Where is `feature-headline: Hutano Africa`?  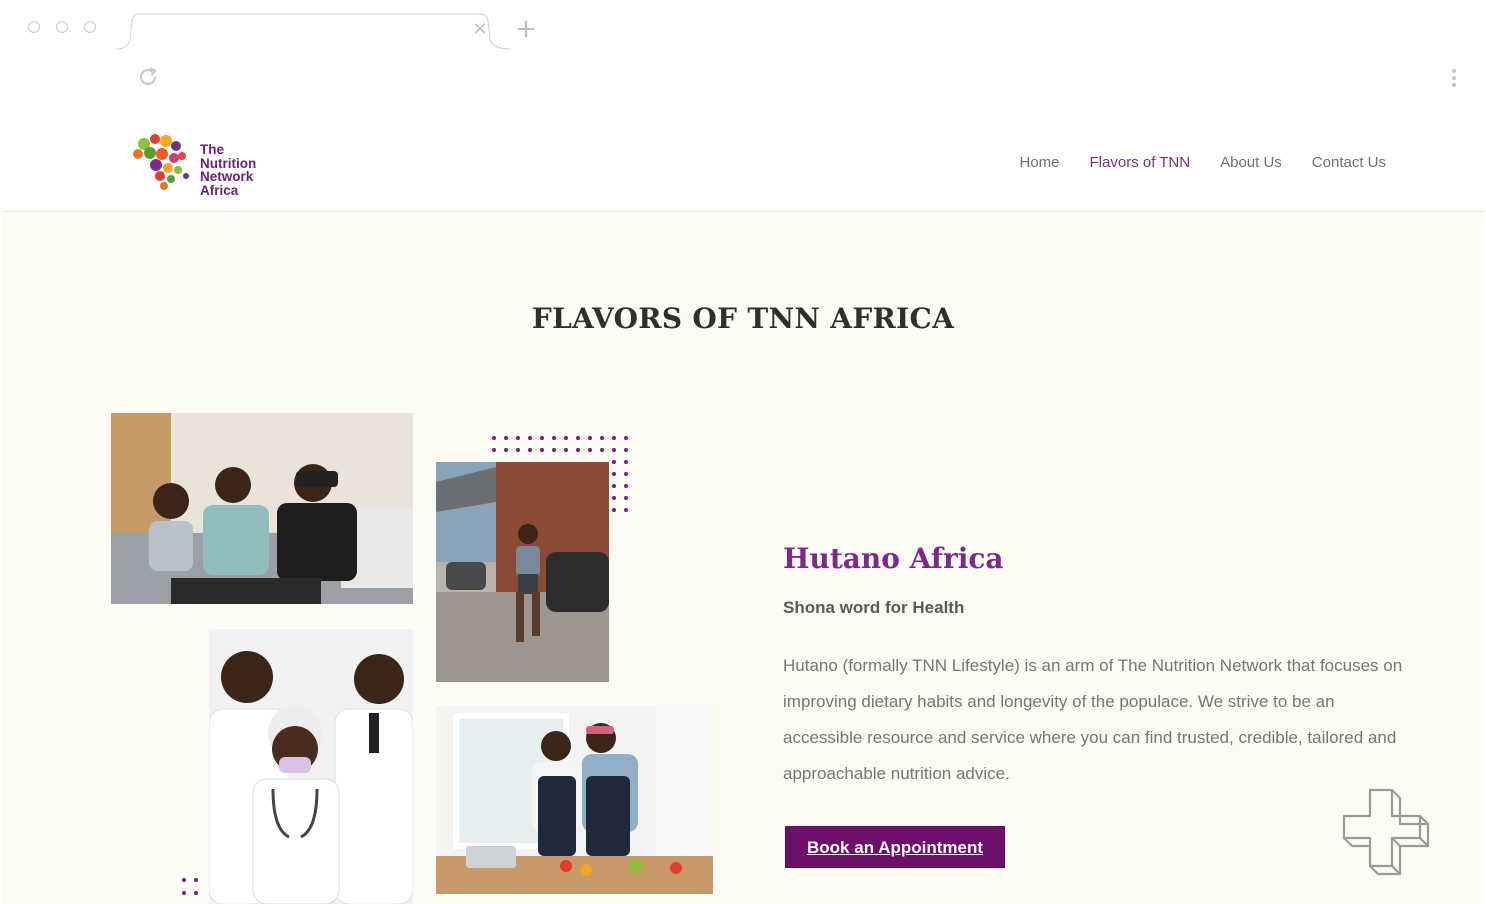 feature-headline: Hutano Africa is located at coordinates (893, 558).